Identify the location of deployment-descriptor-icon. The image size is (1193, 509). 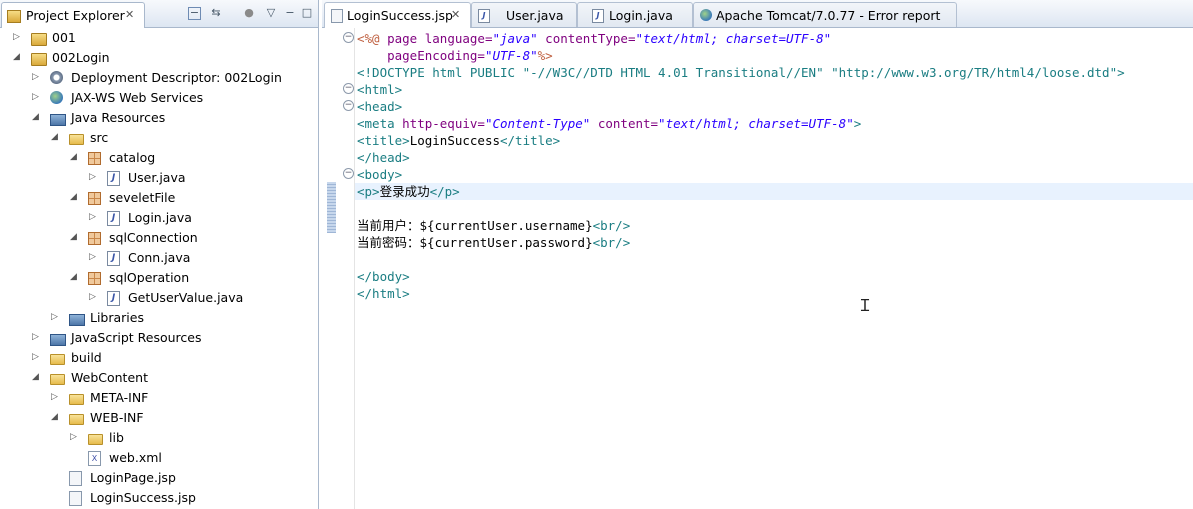
(56, 77).